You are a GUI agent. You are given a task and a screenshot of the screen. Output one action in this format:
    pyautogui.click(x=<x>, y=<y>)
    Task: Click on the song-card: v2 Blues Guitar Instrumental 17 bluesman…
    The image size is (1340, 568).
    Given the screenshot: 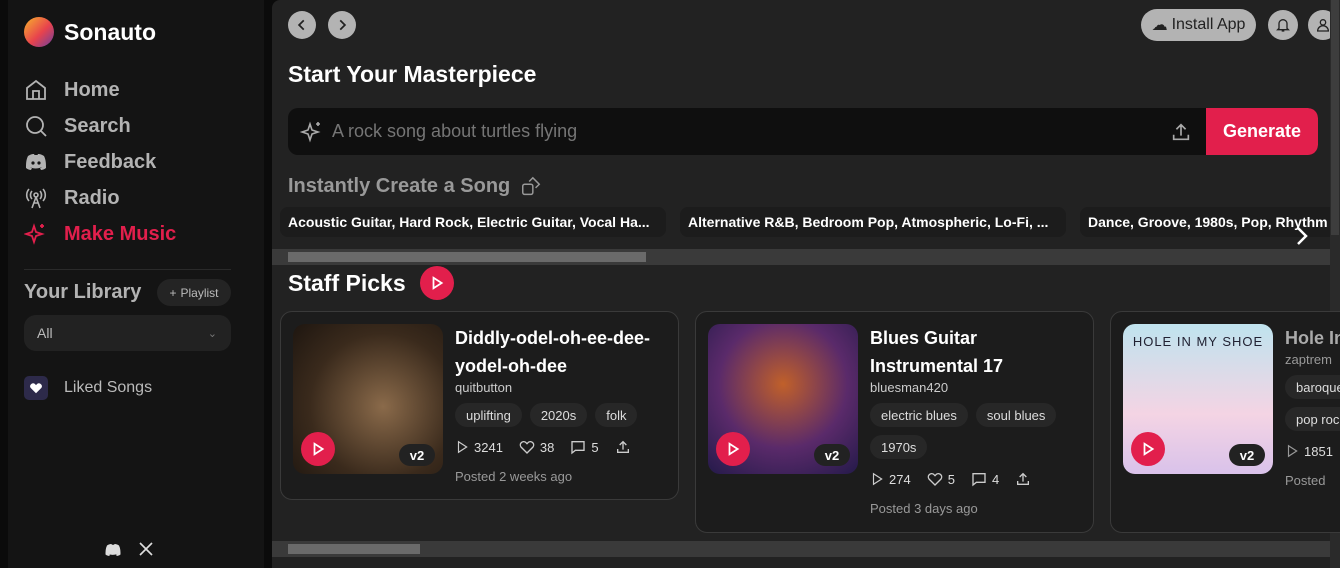 What is the action you would take?
    pyautogui.click(x=894, y=422)
    